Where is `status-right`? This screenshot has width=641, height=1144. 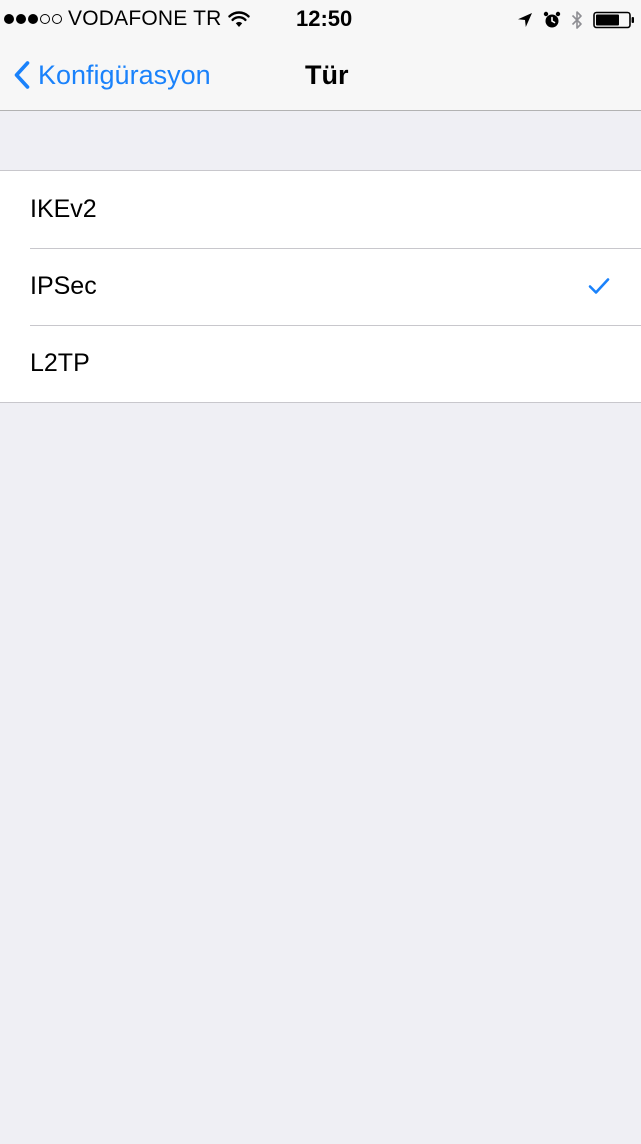 status-right is located at coordinates (576, 20).